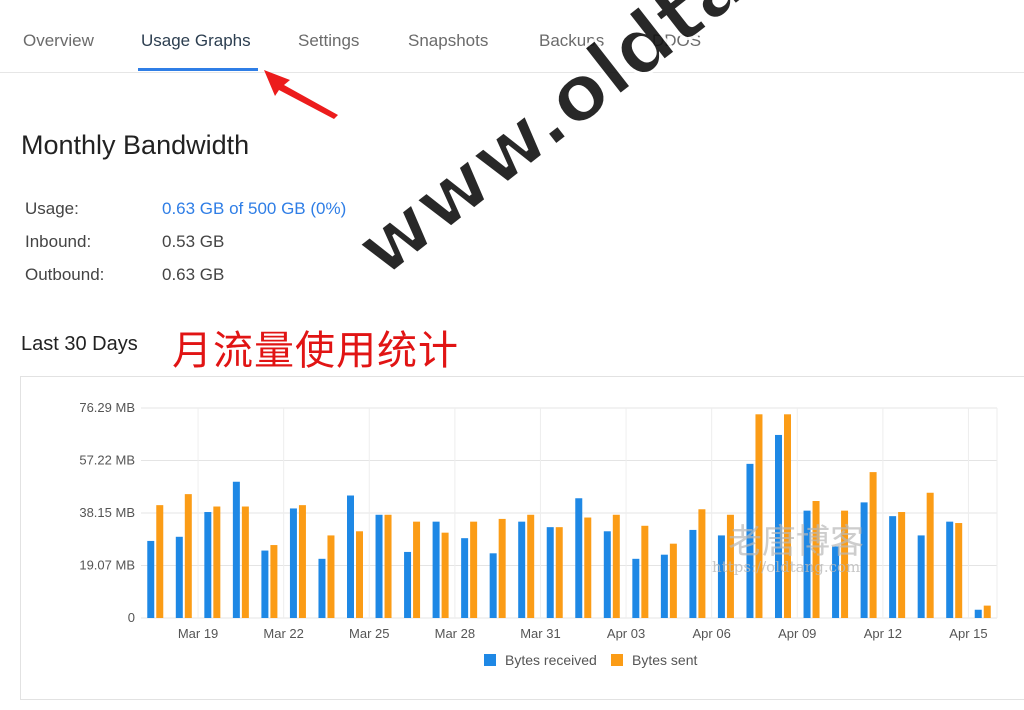  I want to click on y-tick-label: 76.29 MB, so click(107, 407).